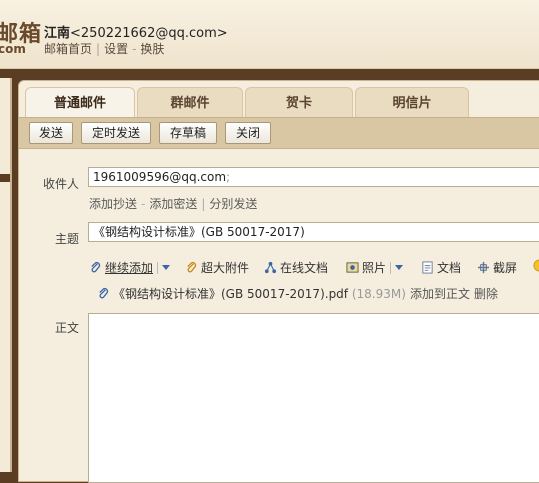 The image size is (539, 483). I want to click on emoji-button, so click(536, 266).